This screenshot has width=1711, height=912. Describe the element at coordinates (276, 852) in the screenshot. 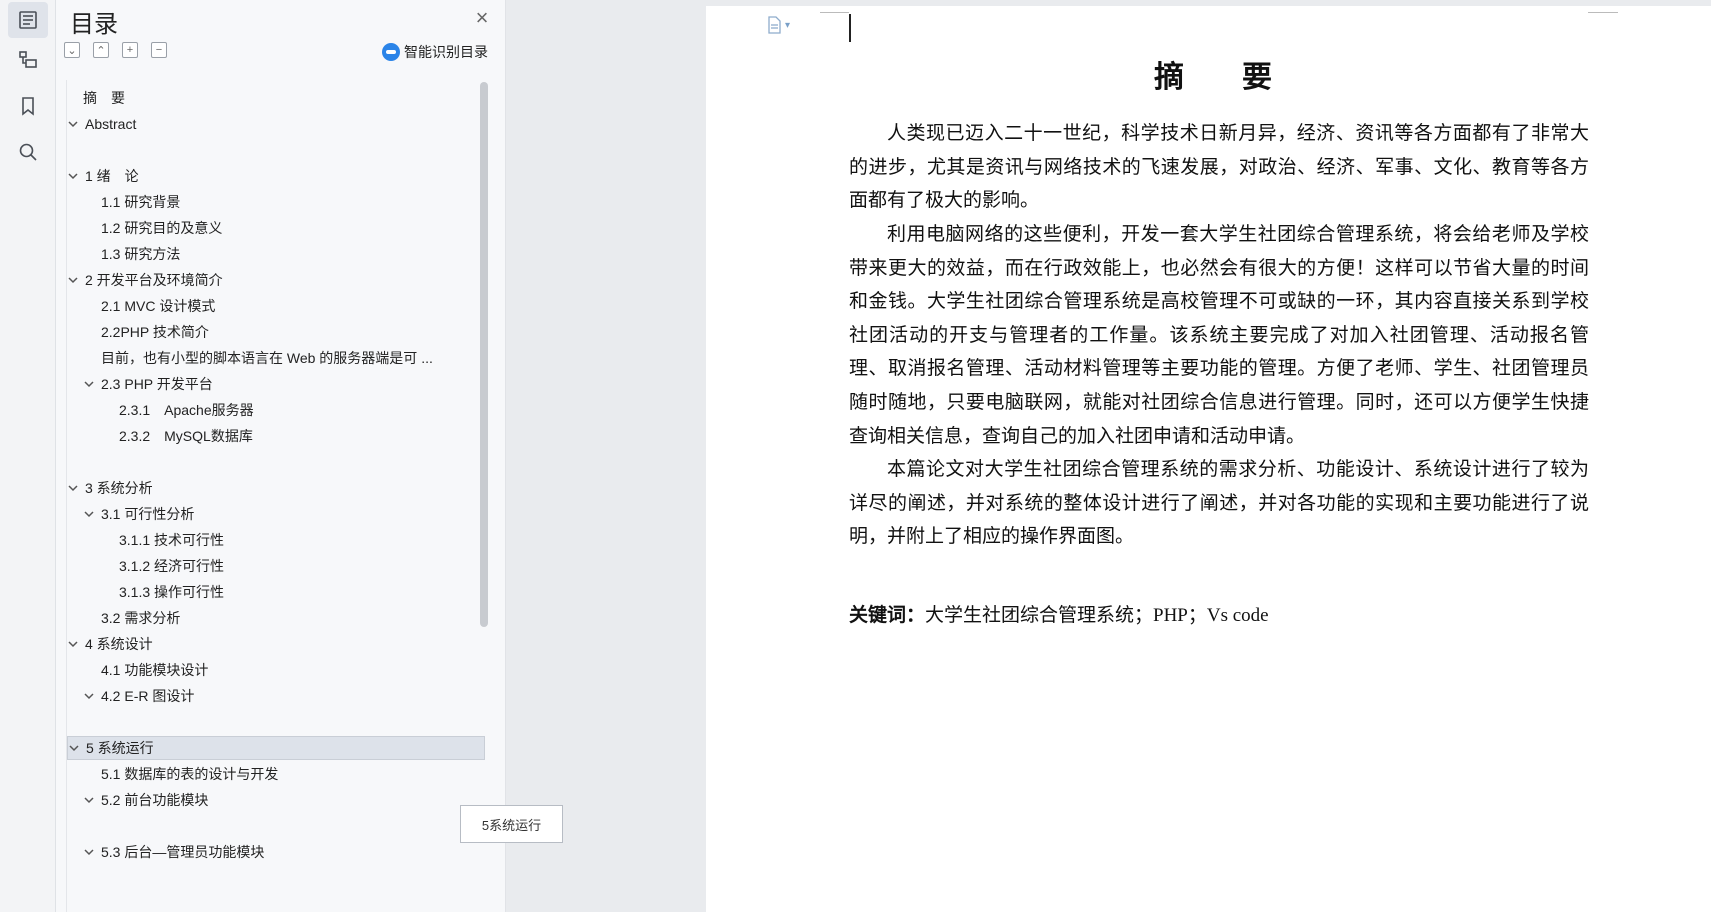

I see `toc-entry: 5.3 后台—管理员功能模块` at that location.